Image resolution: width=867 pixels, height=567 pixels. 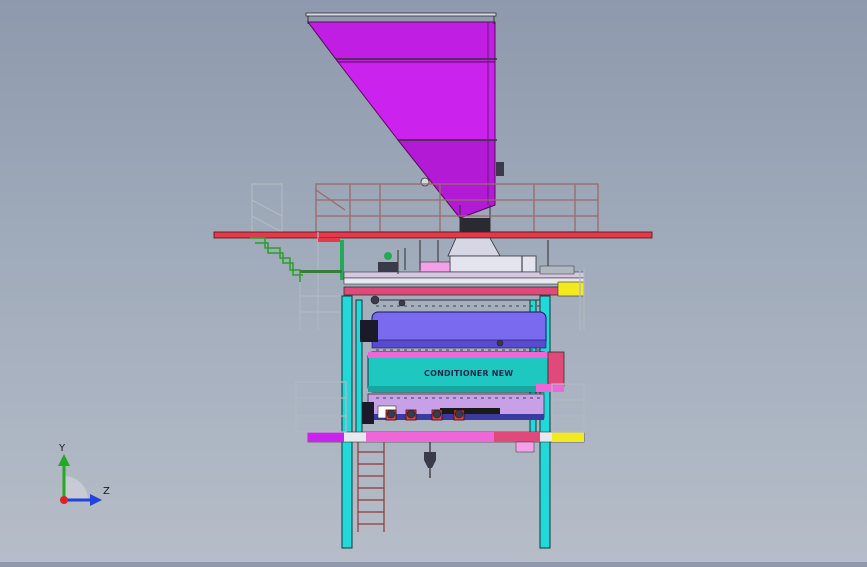 What do you see at coordinates (80, 480) in the screenshot?
I see `coordinate-triad-icon` at bounding box center [80, 480].